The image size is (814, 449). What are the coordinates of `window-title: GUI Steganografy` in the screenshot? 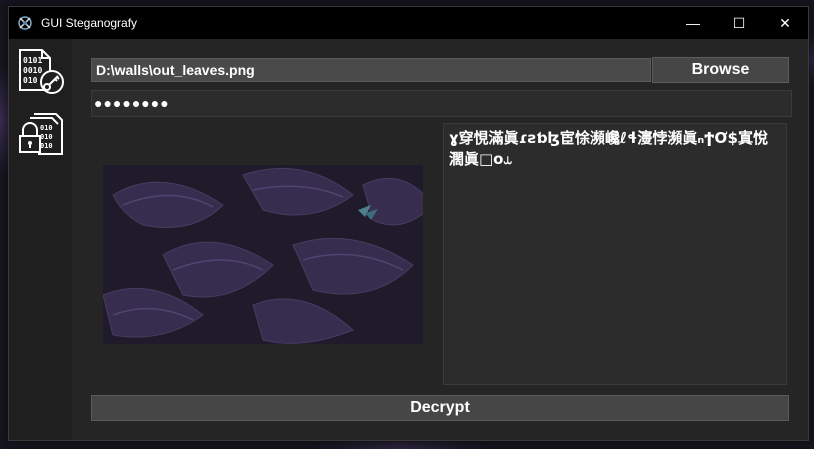 It's located at (89, 23).